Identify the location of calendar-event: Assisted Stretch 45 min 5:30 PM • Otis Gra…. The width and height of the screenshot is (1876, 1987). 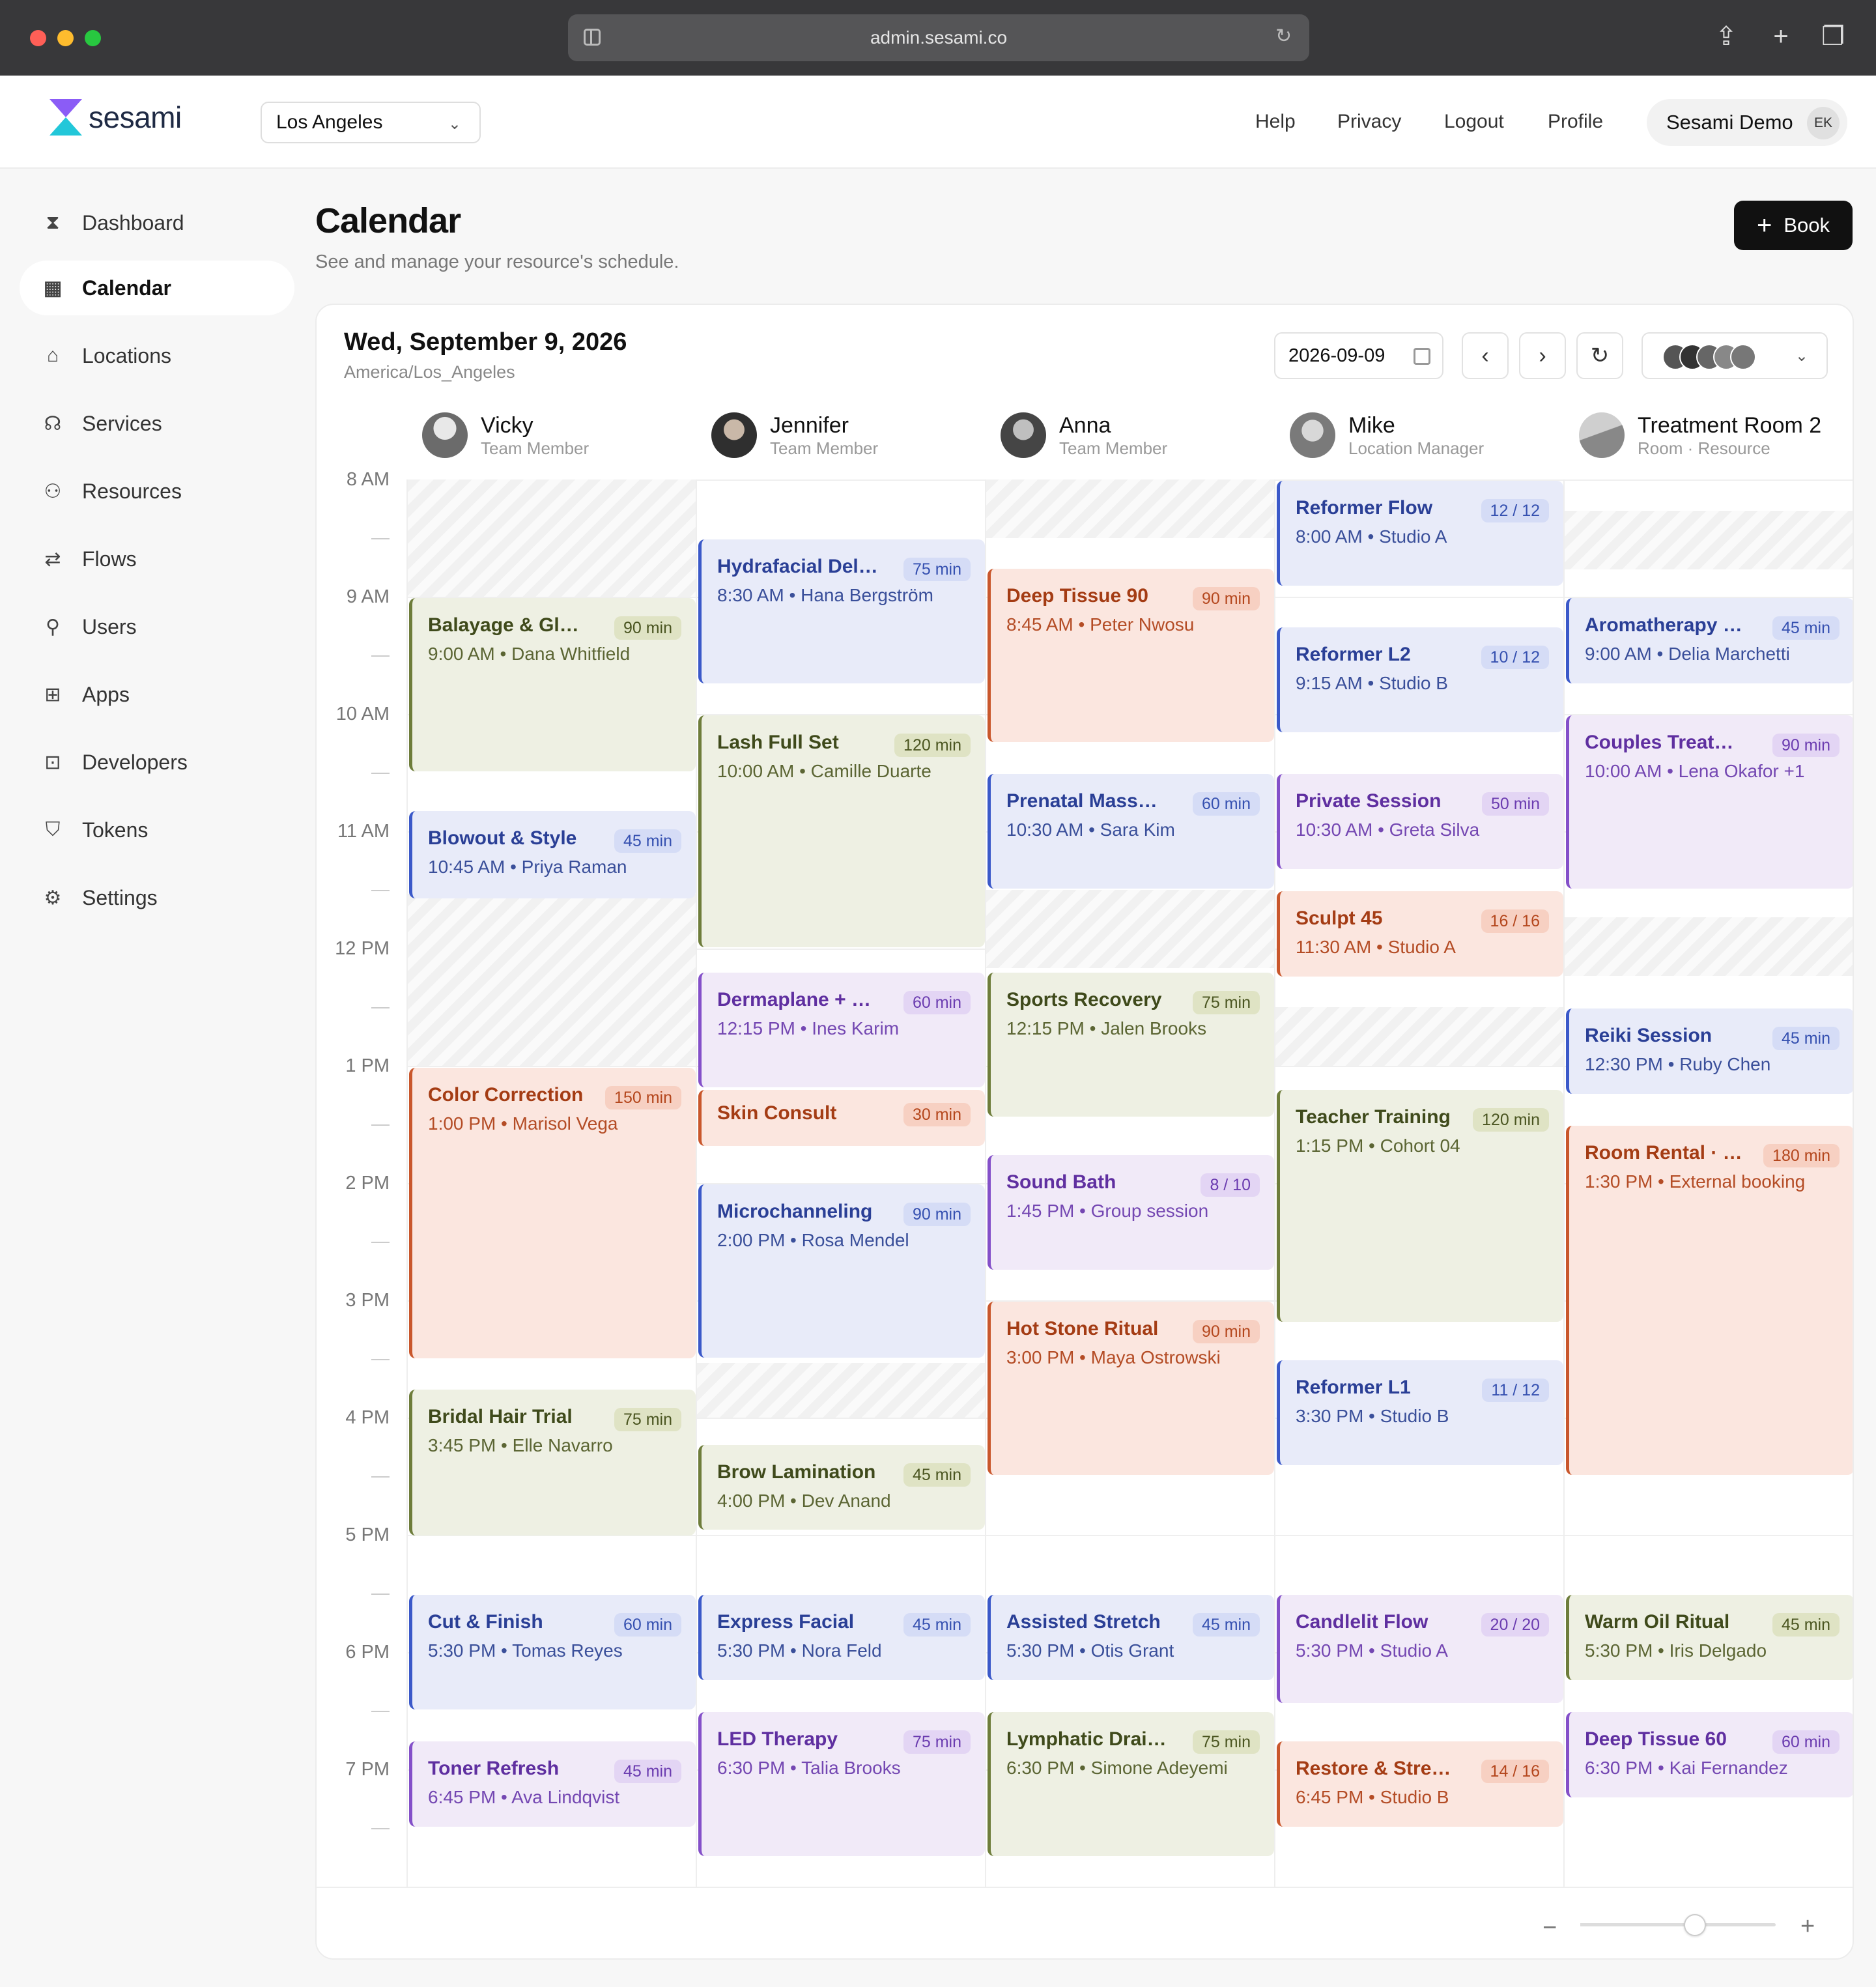
(1131, 1638).